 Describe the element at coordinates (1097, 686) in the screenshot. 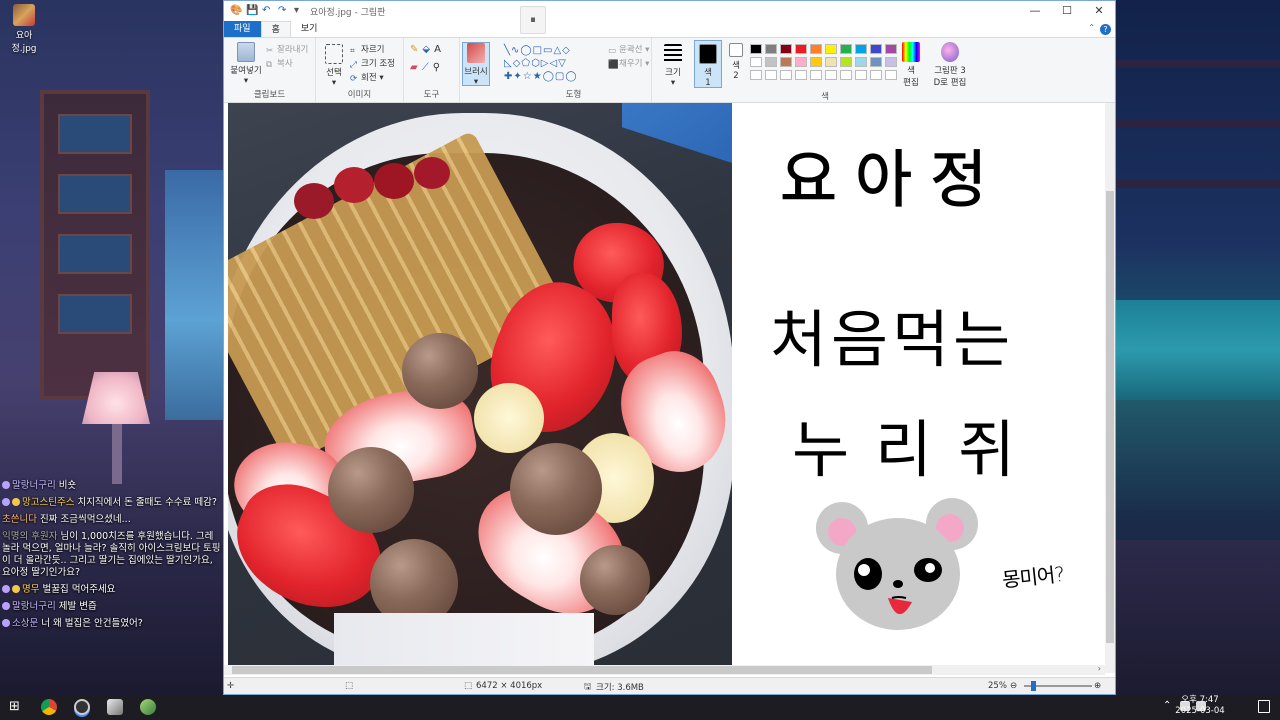

I see `zoom-in-icon: ⊕` at that location.